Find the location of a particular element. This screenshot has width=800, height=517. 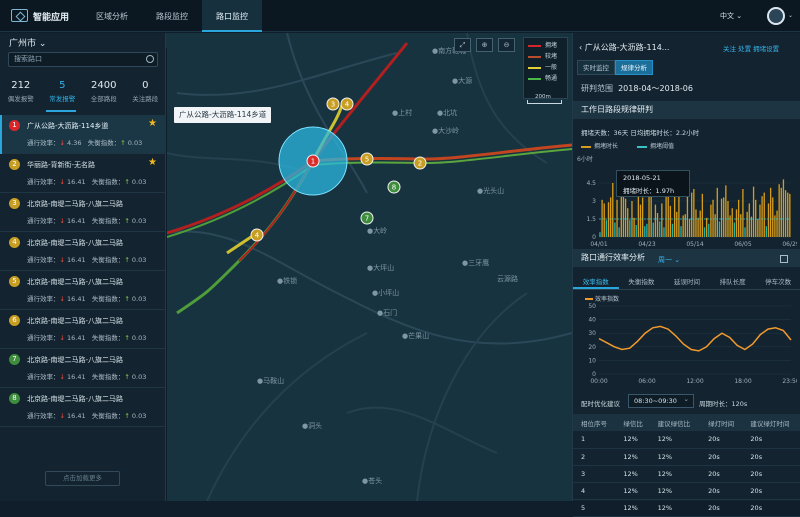

zoom-in-icon: ⊕ is located at coordinates (484, 45).